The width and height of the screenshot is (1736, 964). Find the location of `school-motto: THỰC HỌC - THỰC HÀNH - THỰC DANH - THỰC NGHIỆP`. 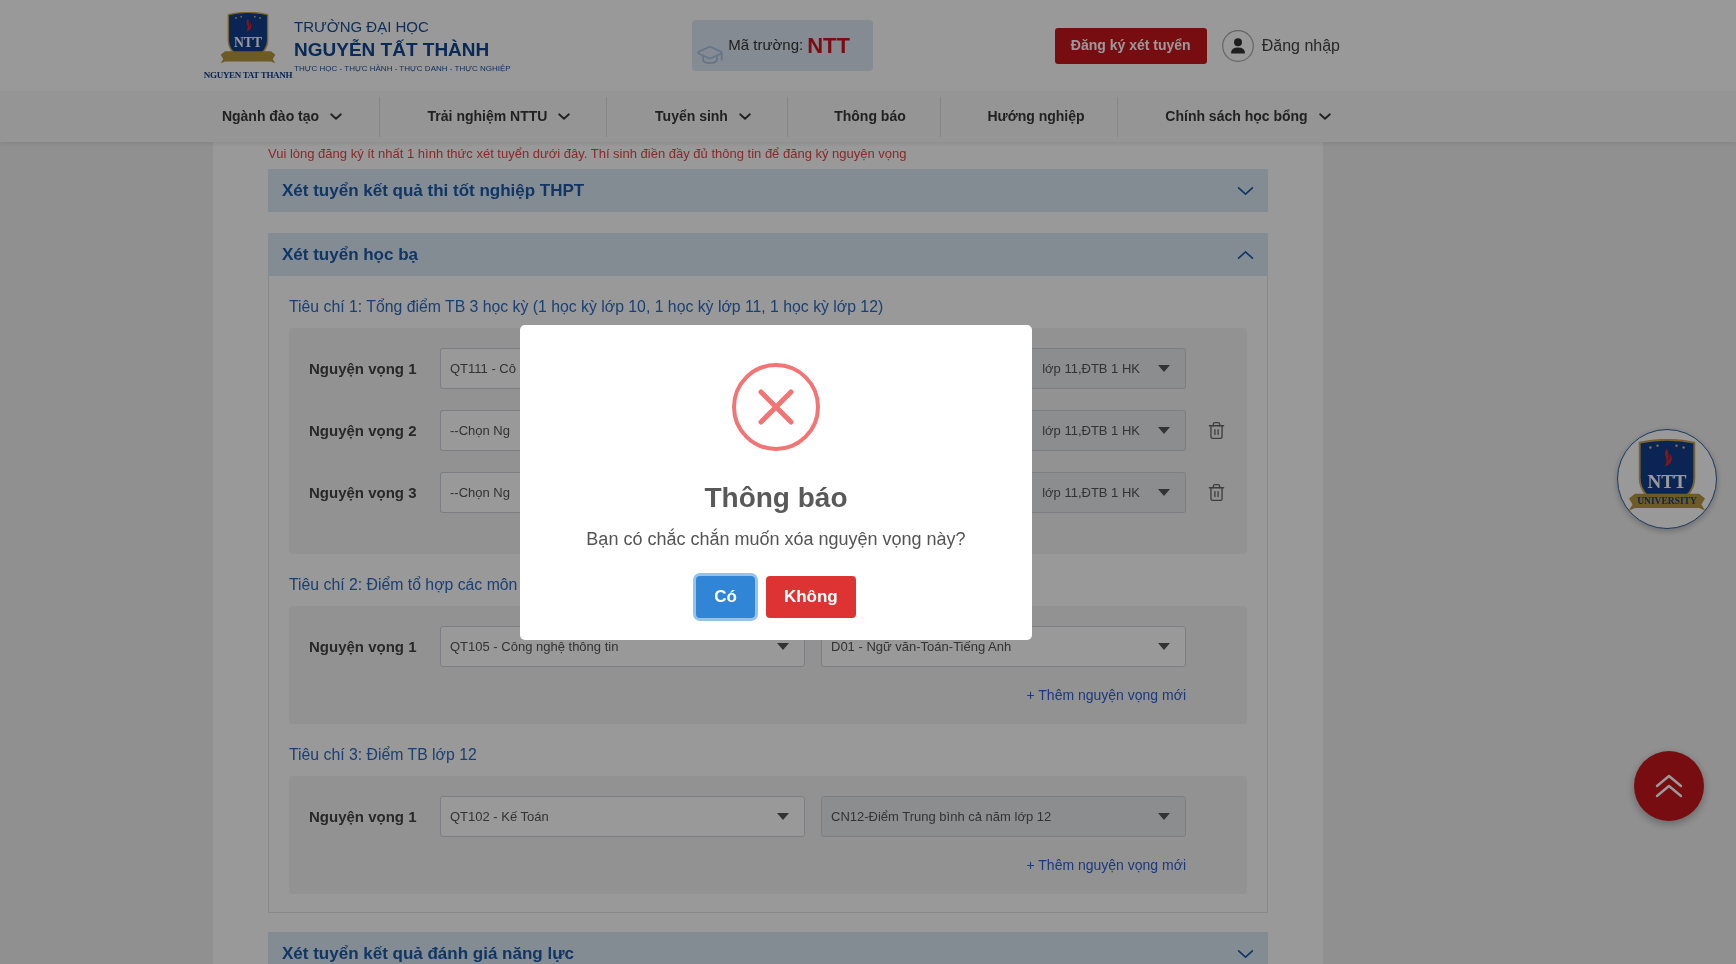

school-motto: THỰC HỌC - THỰC HÀNH - THỰC DANH - THỰC NGHIỆP is located at coordinates (402, 68).